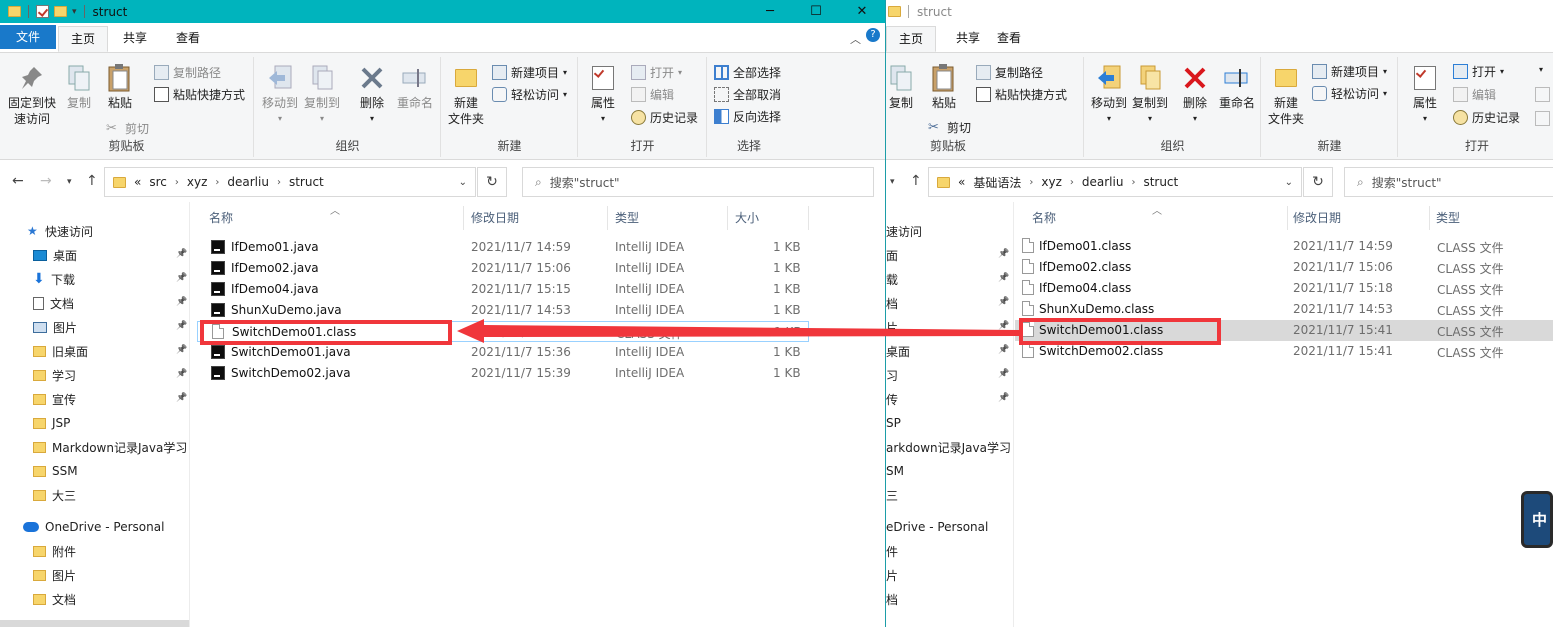 Image resolution: width=1553 pixels, height=627 pixels. Describe the element at coordinates (1541, 69) in the screenshot. I see `chevron-down-icon: ▾` at that location.